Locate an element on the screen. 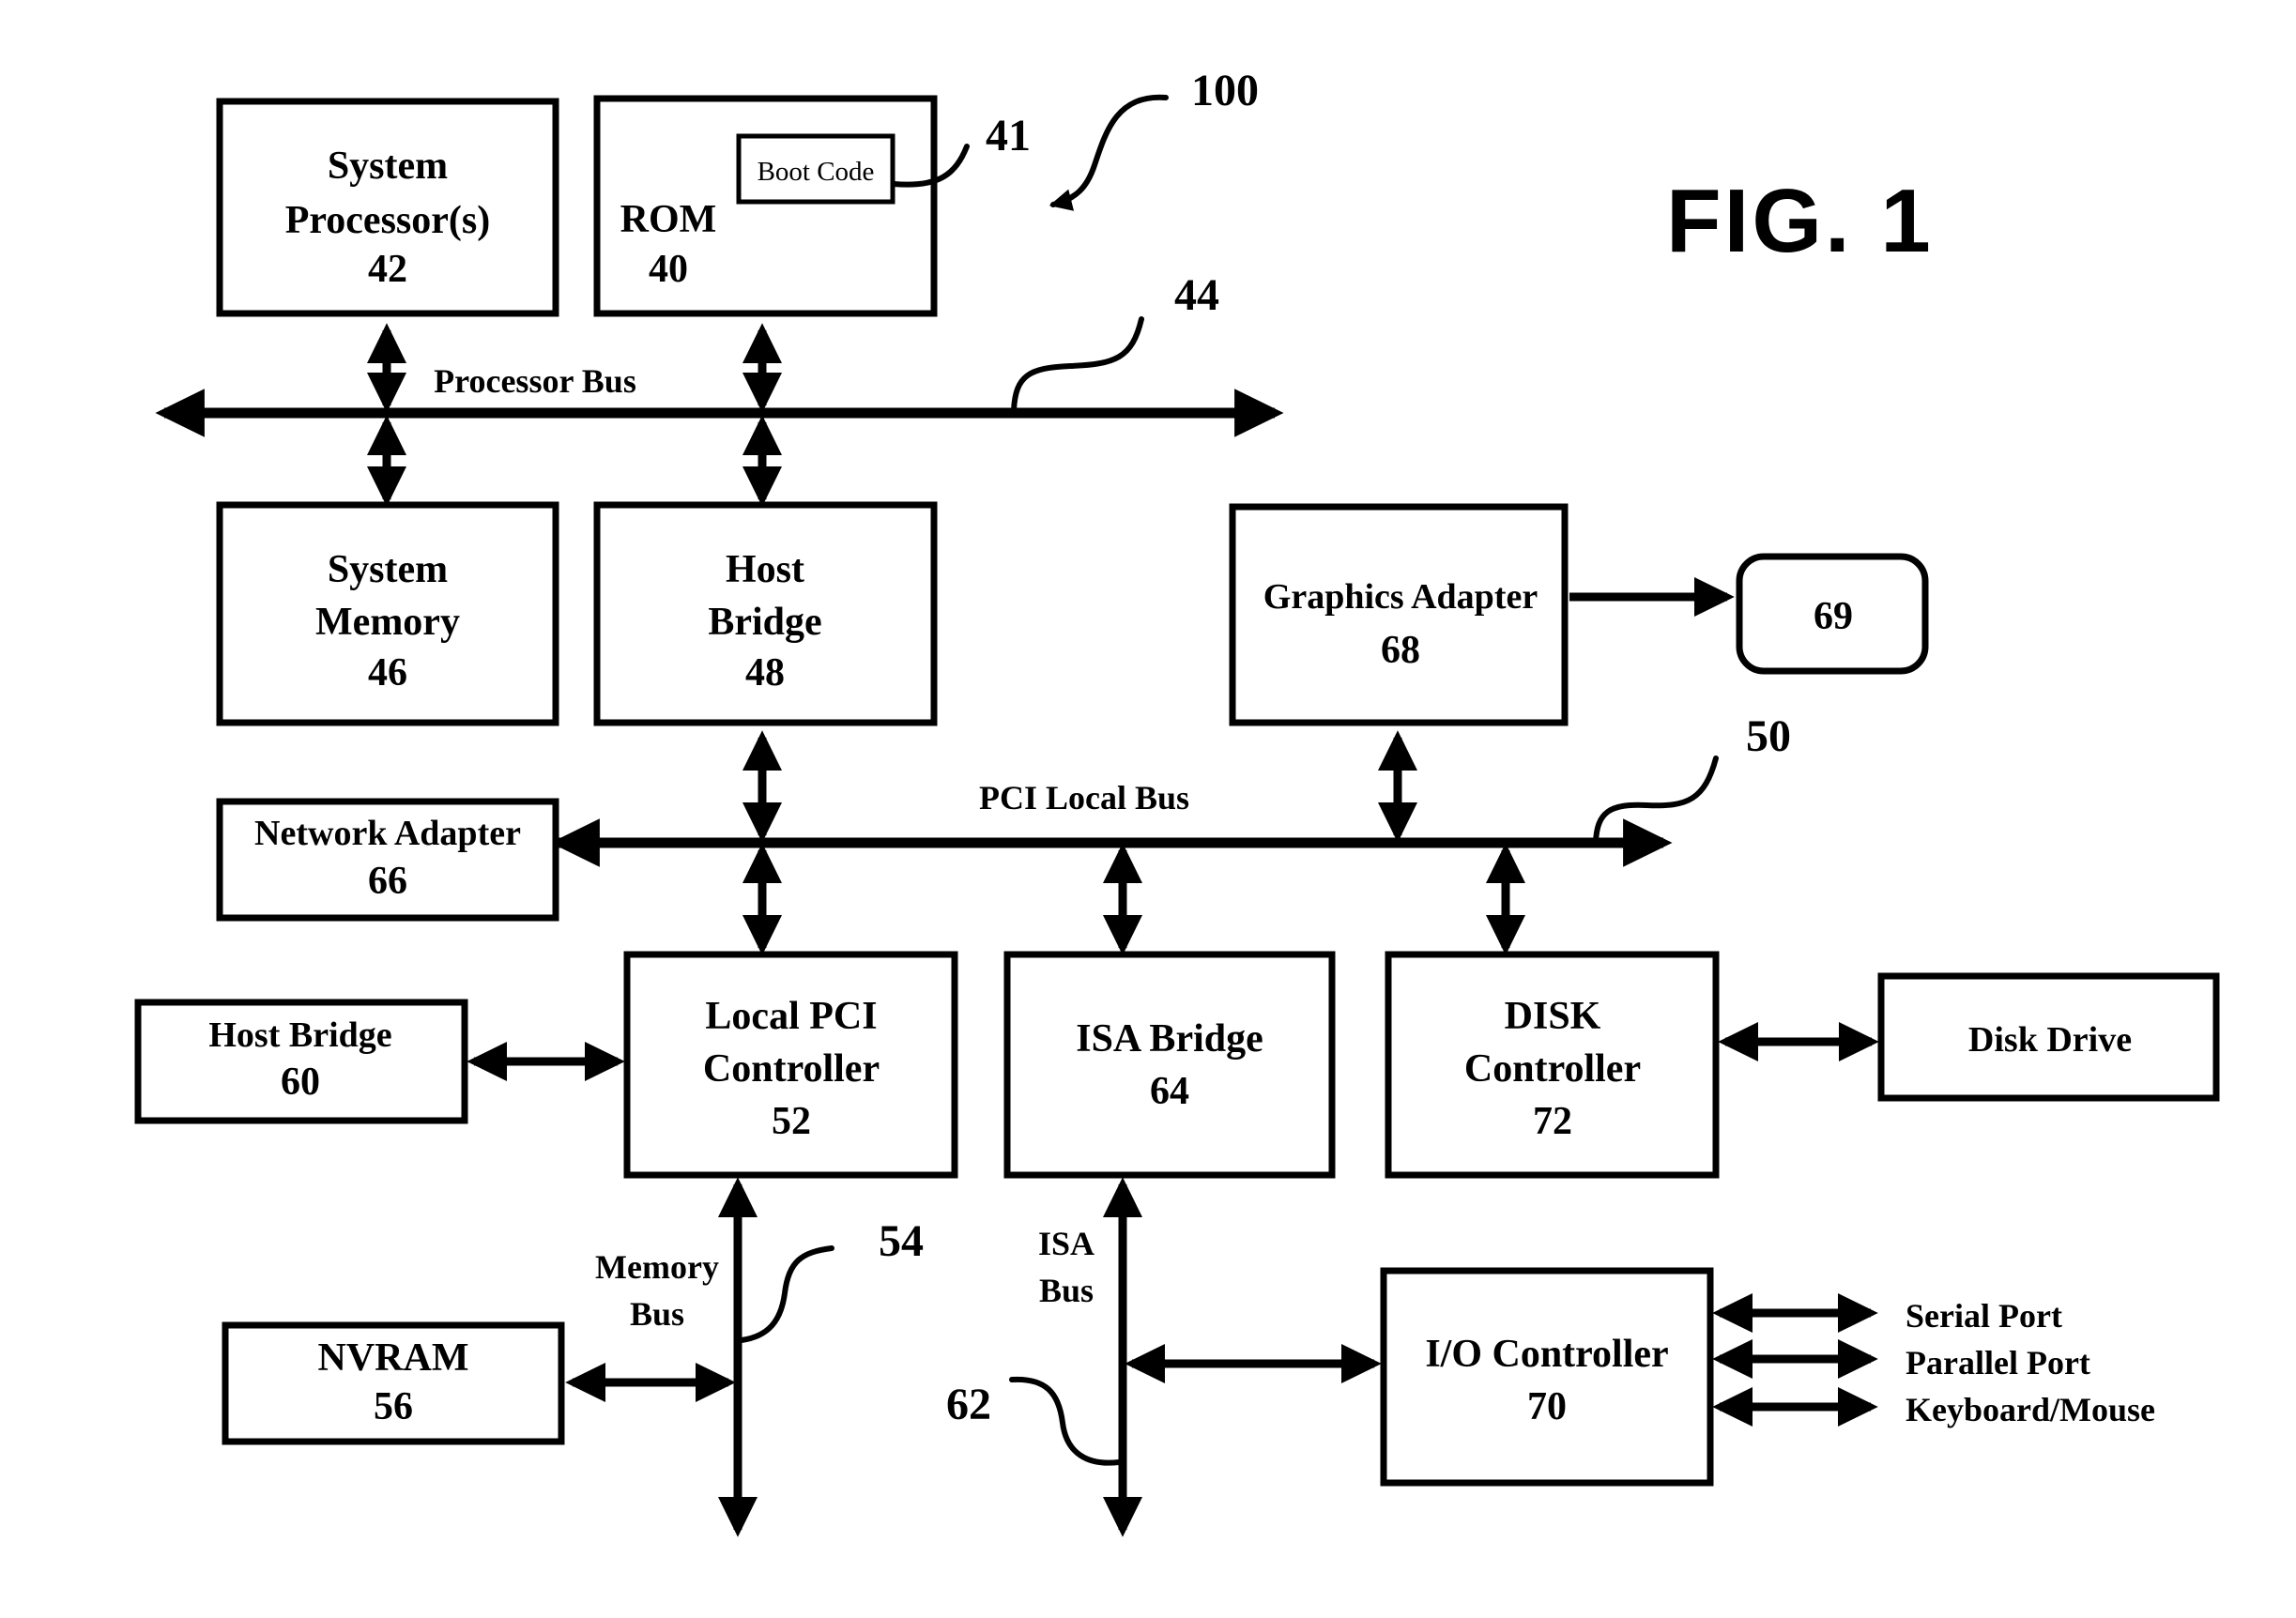  label-memory-bus-line2: Bus is located at coordinates (657, 1314).